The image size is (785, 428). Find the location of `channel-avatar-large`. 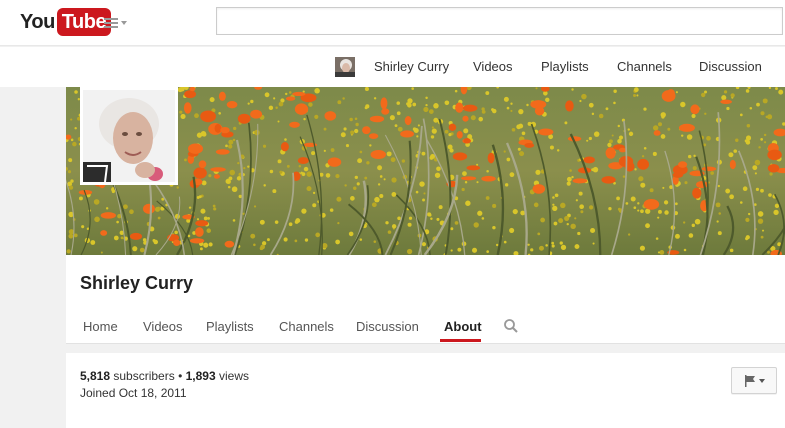

channel-avatar-large is located at coordinates (129, 136).